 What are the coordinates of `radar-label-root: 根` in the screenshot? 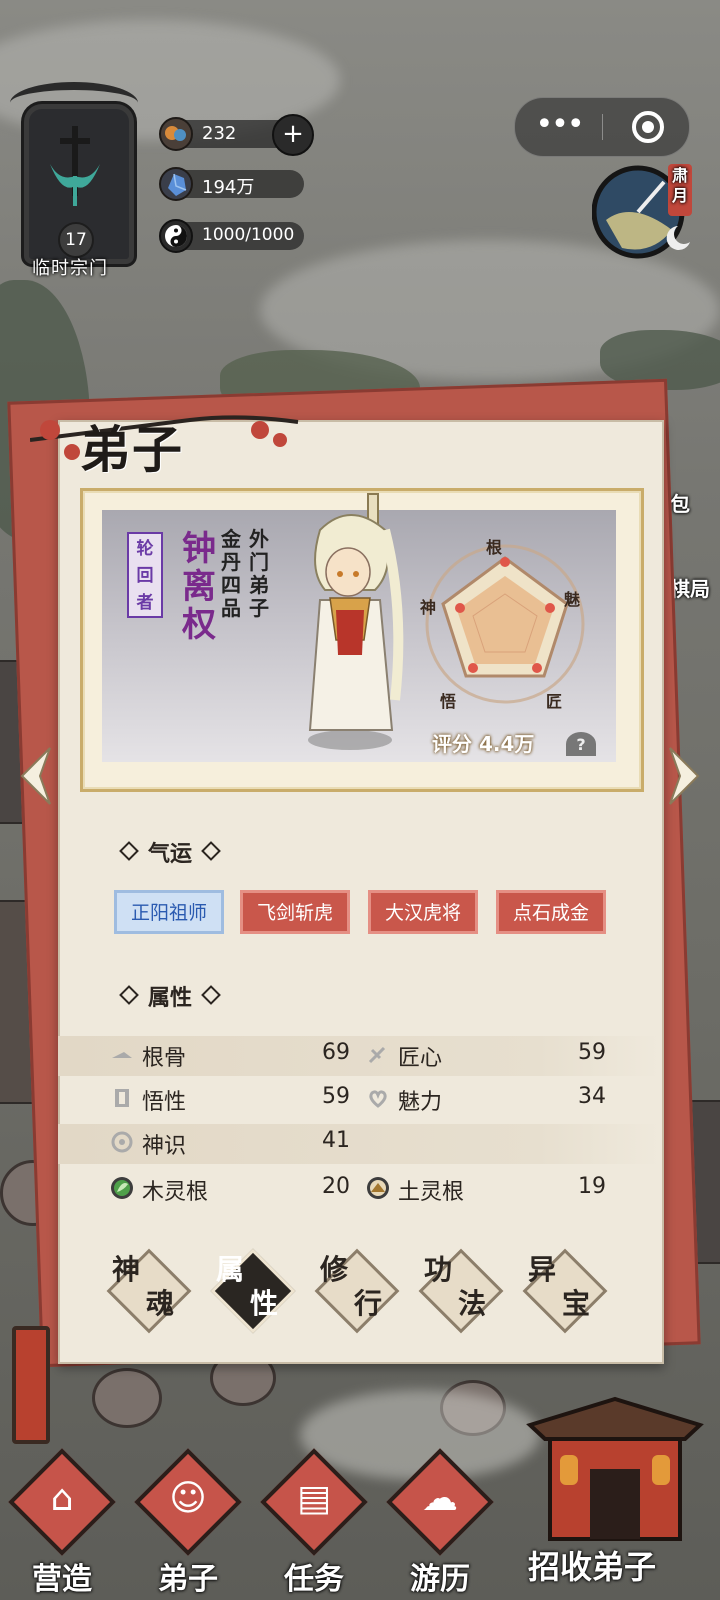 It's located at (494, 547).